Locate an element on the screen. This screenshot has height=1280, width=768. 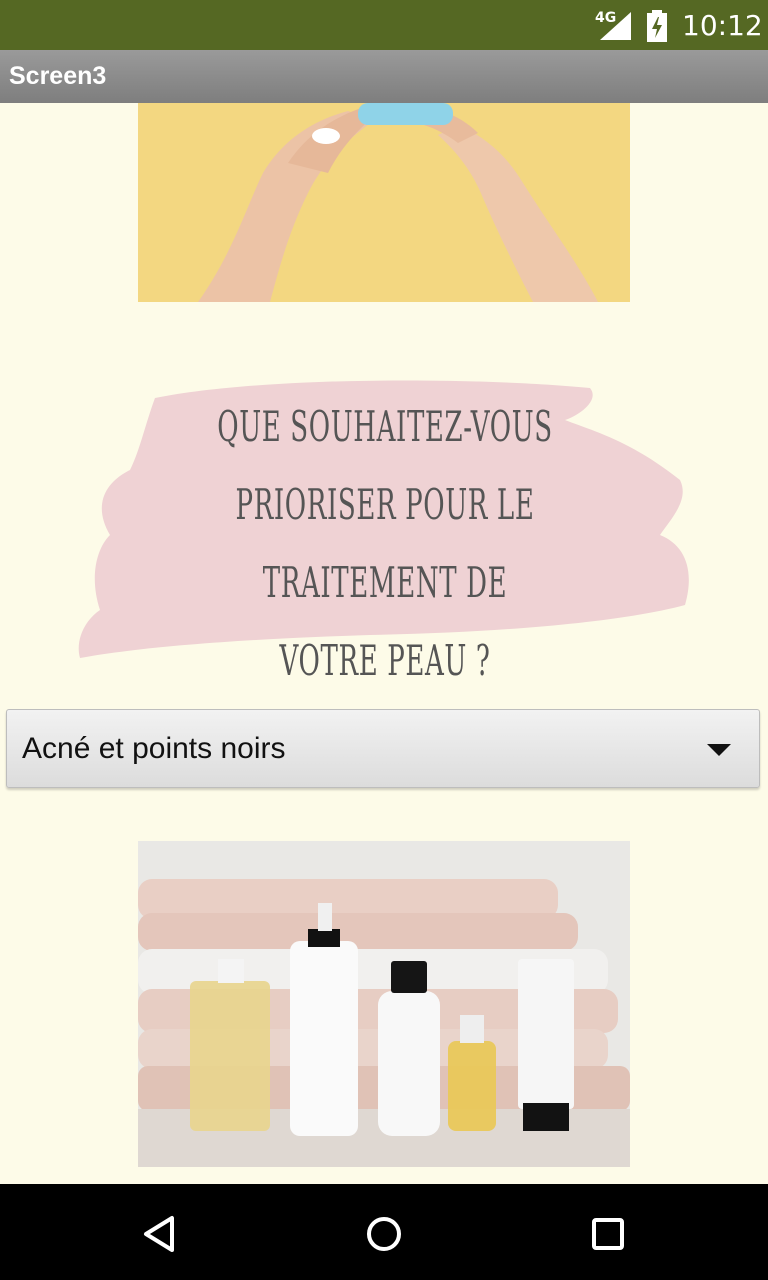
dropdown-selected-value: Acné et points noirs is located at coordinates (154, 748).